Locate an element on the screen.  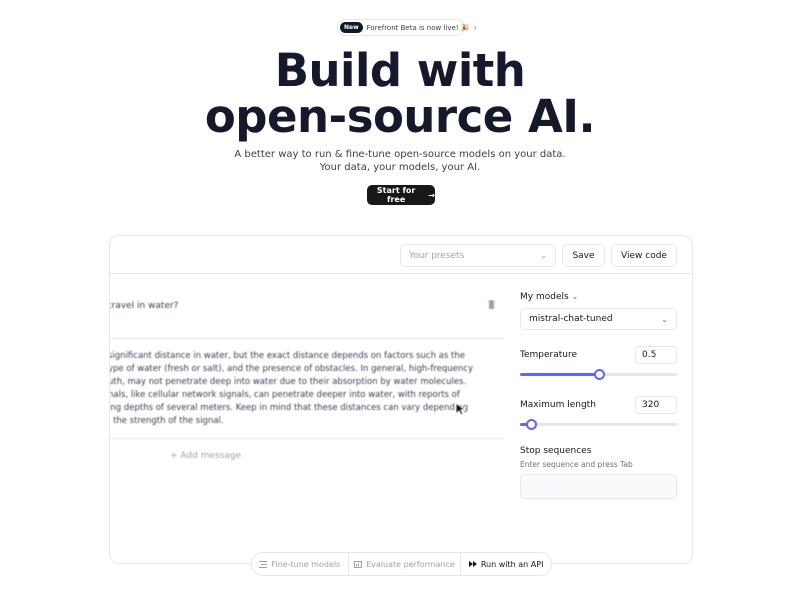
max-length-slider is located at coordinates (598, 424).